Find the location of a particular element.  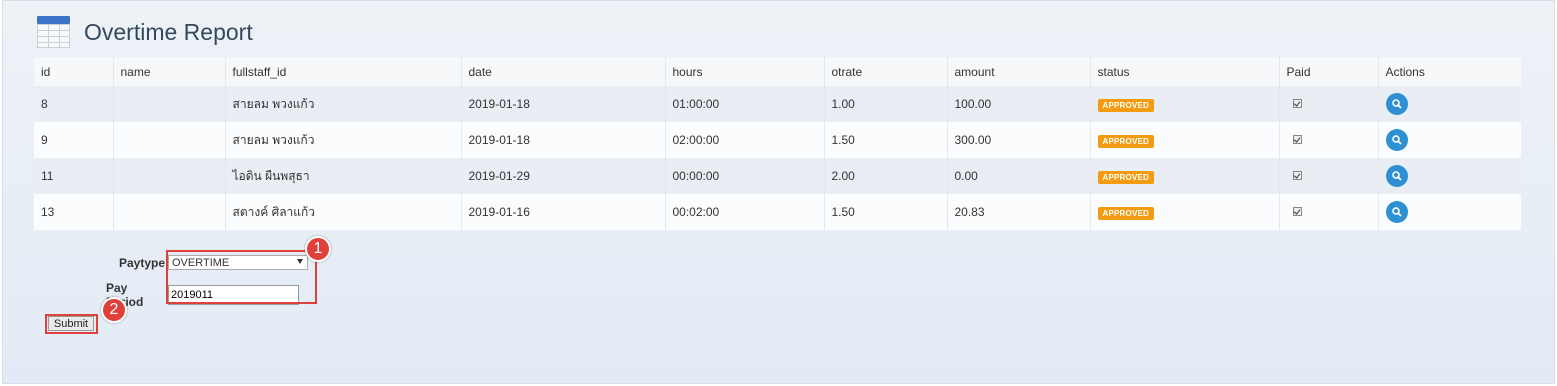

cell-hours: 00:00:00 is located at coordinates (745, 176).